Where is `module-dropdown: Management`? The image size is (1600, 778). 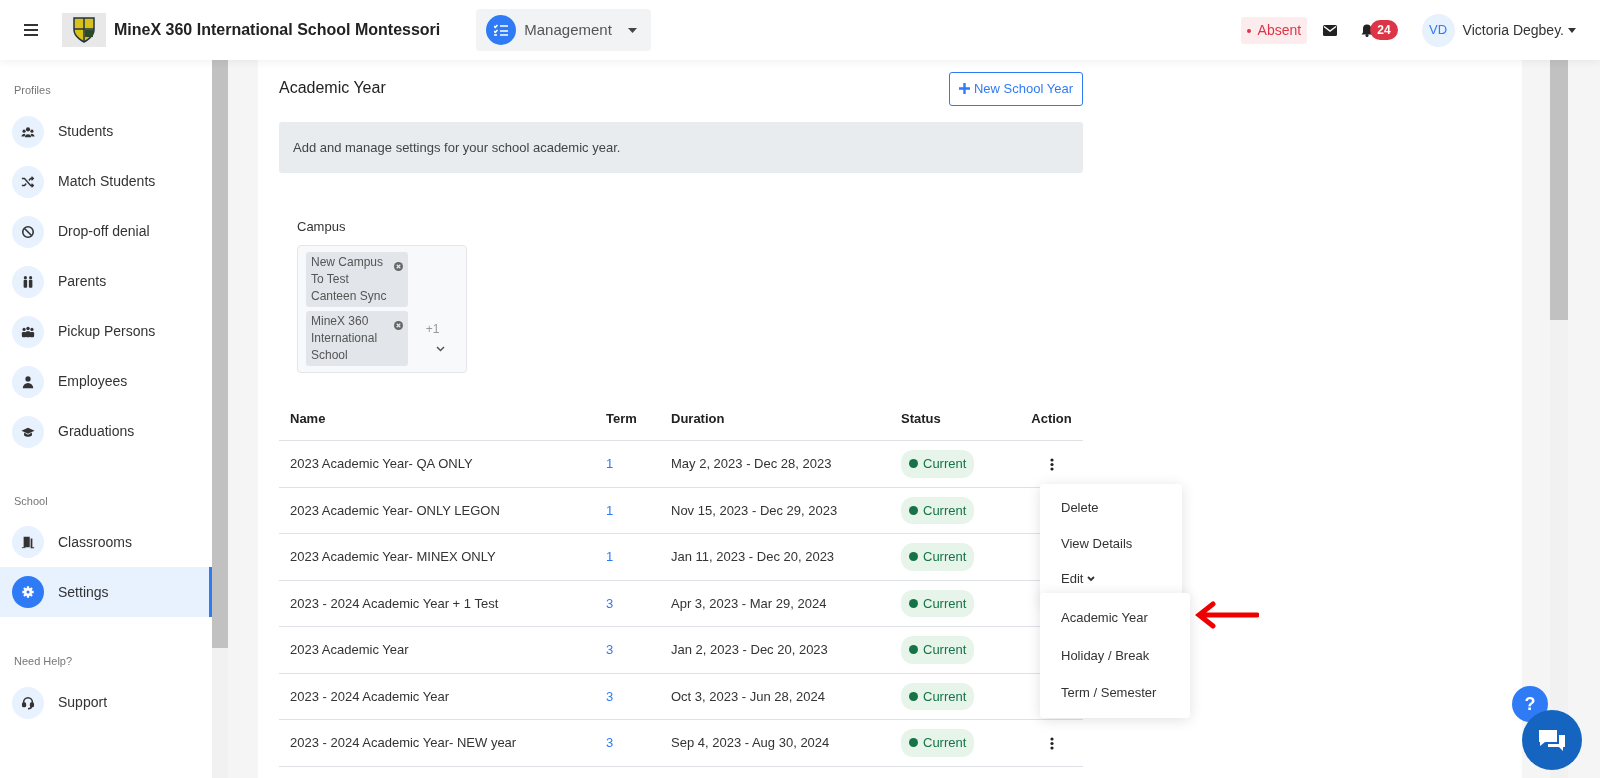
module-dropdown: Management is located at coordinates (563, 30).